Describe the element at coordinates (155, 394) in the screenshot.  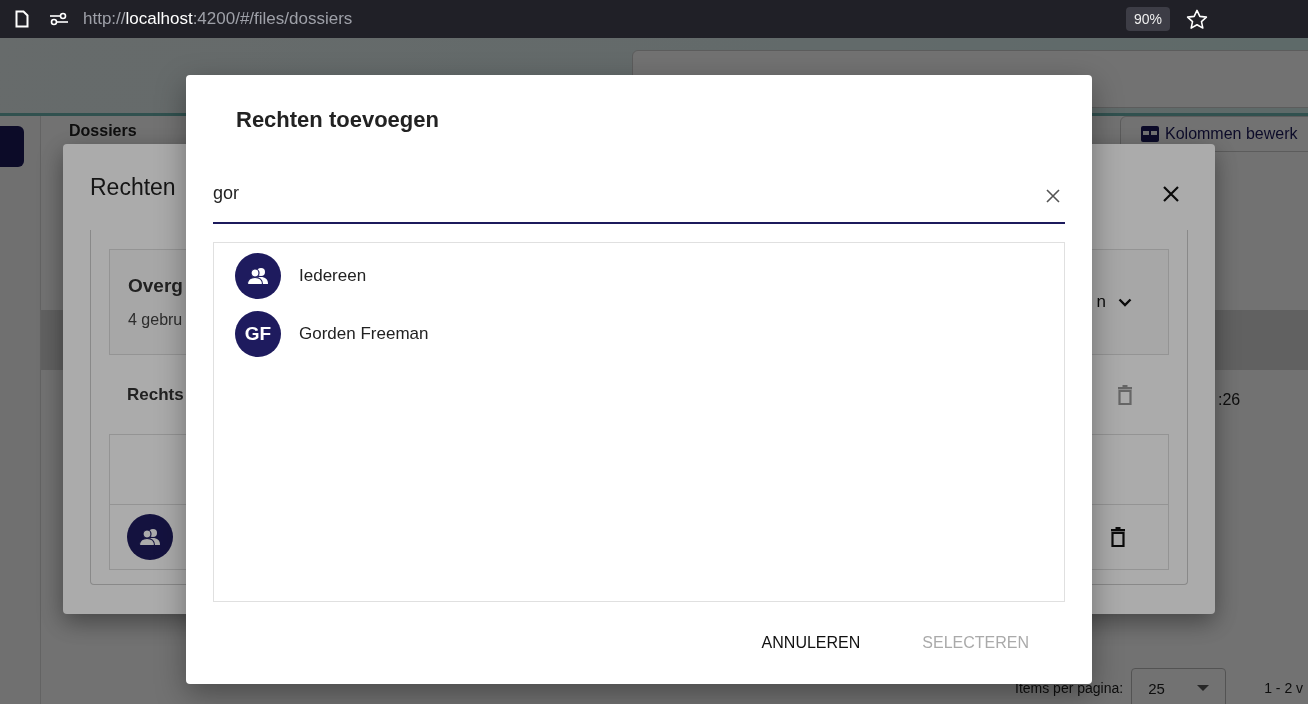
I see `section-heading: Rechts` at that location.